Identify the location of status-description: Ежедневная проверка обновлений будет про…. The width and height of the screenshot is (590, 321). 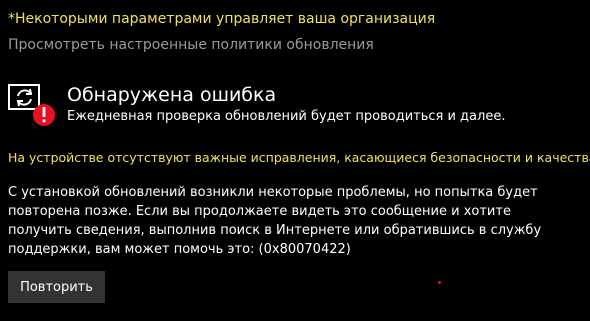
(286, 116).